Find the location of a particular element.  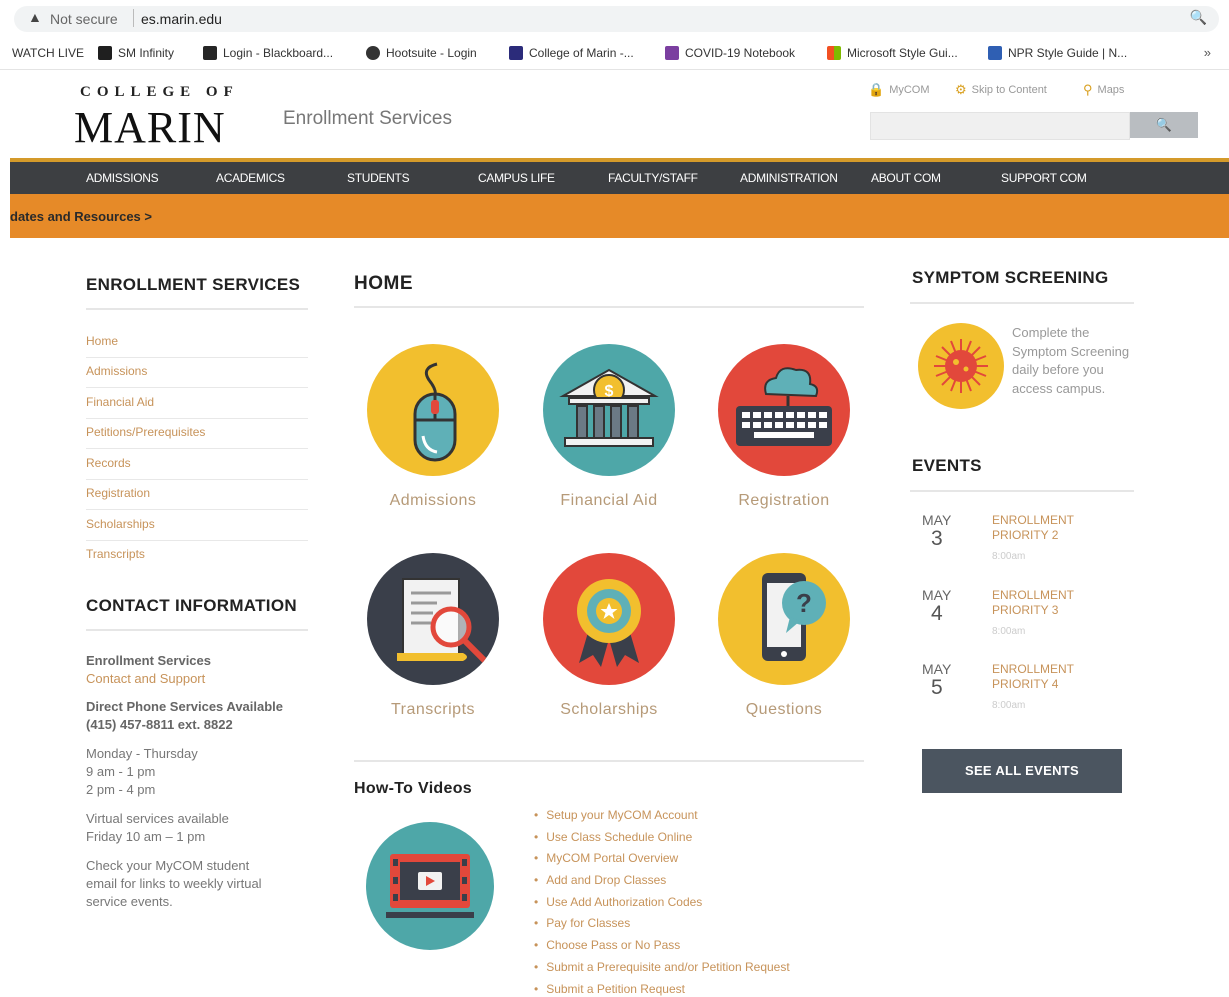

nav-students: STUDENTS is located at coordinates (378, 178).